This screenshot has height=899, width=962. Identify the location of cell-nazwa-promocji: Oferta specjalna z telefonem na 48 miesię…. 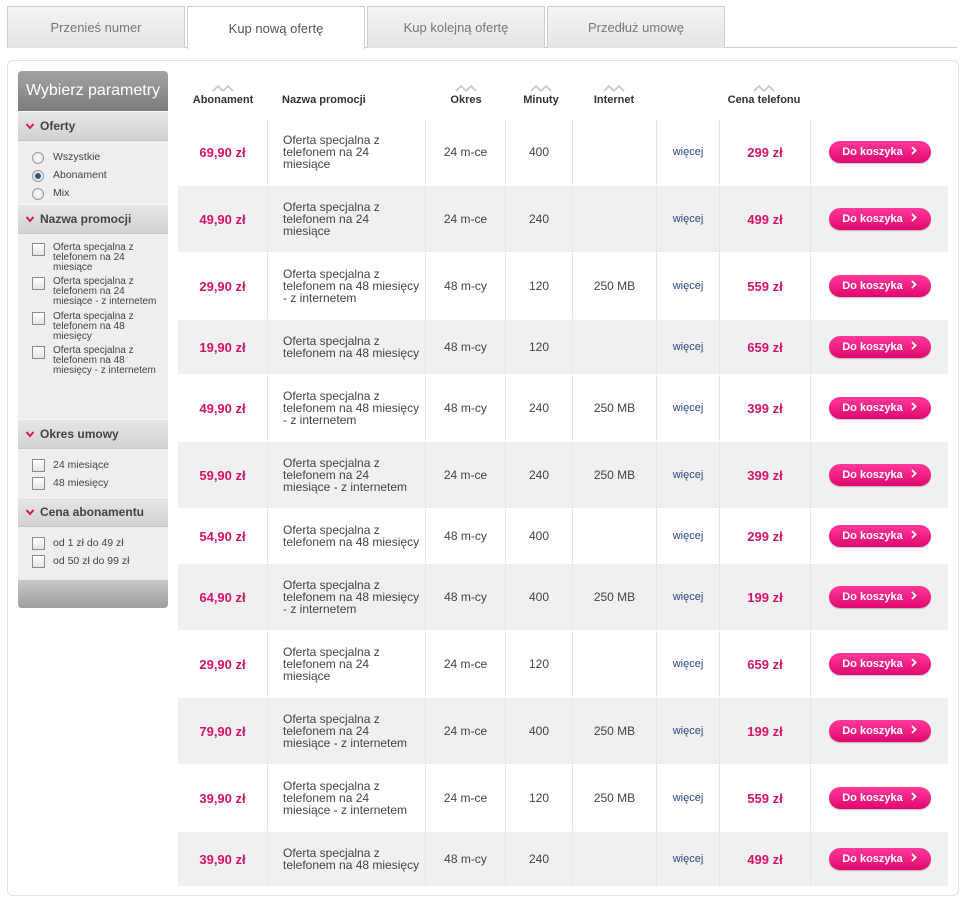
(347, 536).